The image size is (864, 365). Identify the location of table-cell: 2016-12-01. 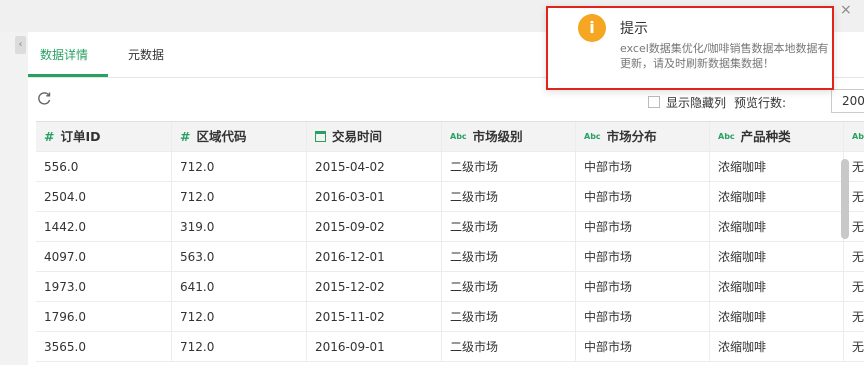
(374, 257).